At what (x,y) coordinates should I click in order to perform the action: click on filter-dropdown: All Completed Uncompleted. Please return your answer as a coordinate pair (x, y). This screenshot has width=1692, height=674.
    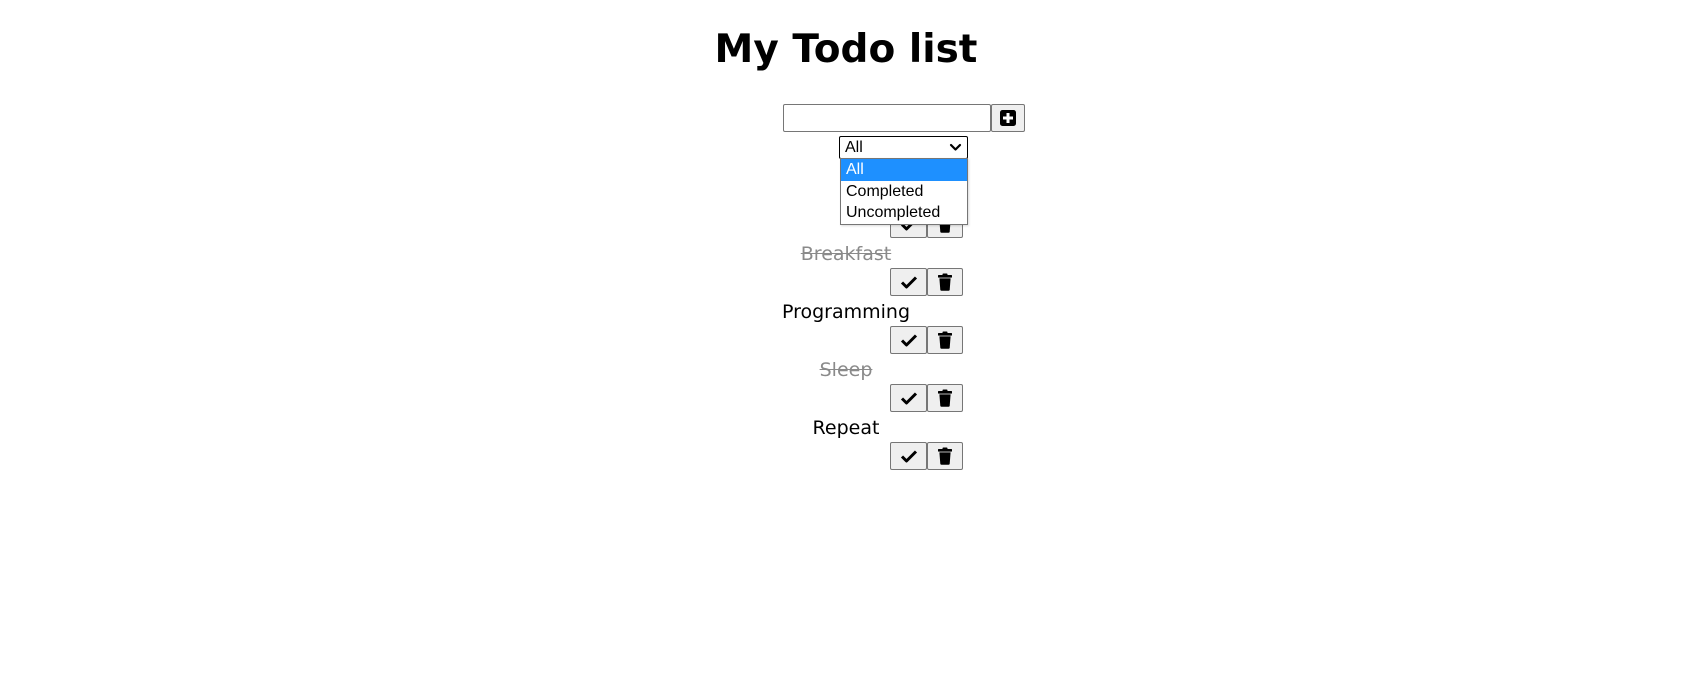
    Looking at the image, I should click on (904, 191).